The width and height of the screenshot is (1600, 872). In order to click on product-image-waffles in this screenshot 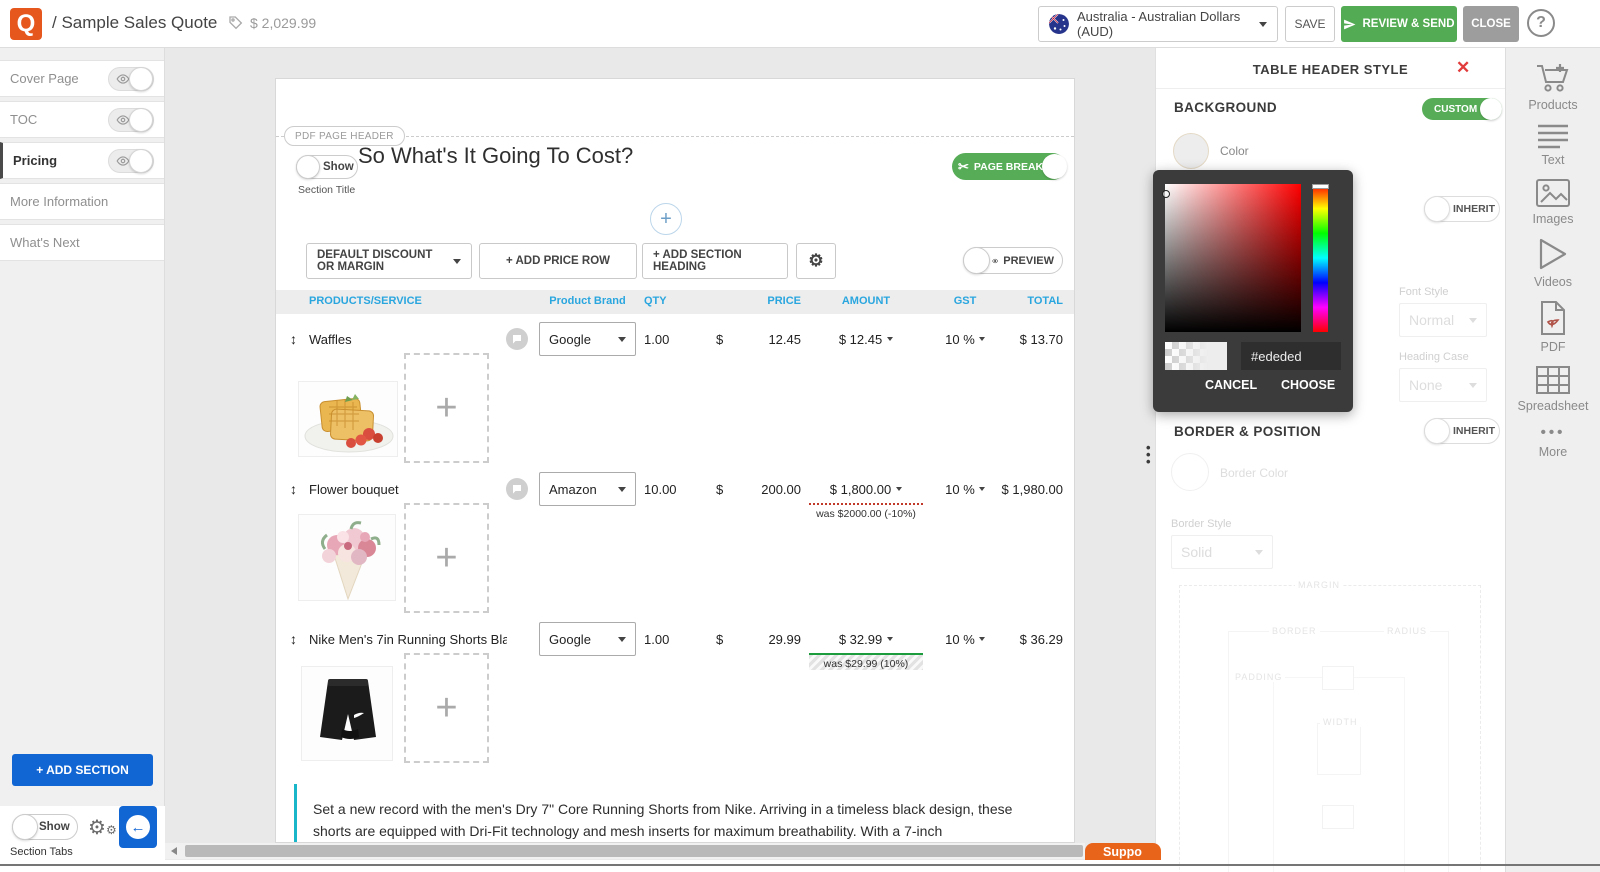, I will do `click(348, 419)`.